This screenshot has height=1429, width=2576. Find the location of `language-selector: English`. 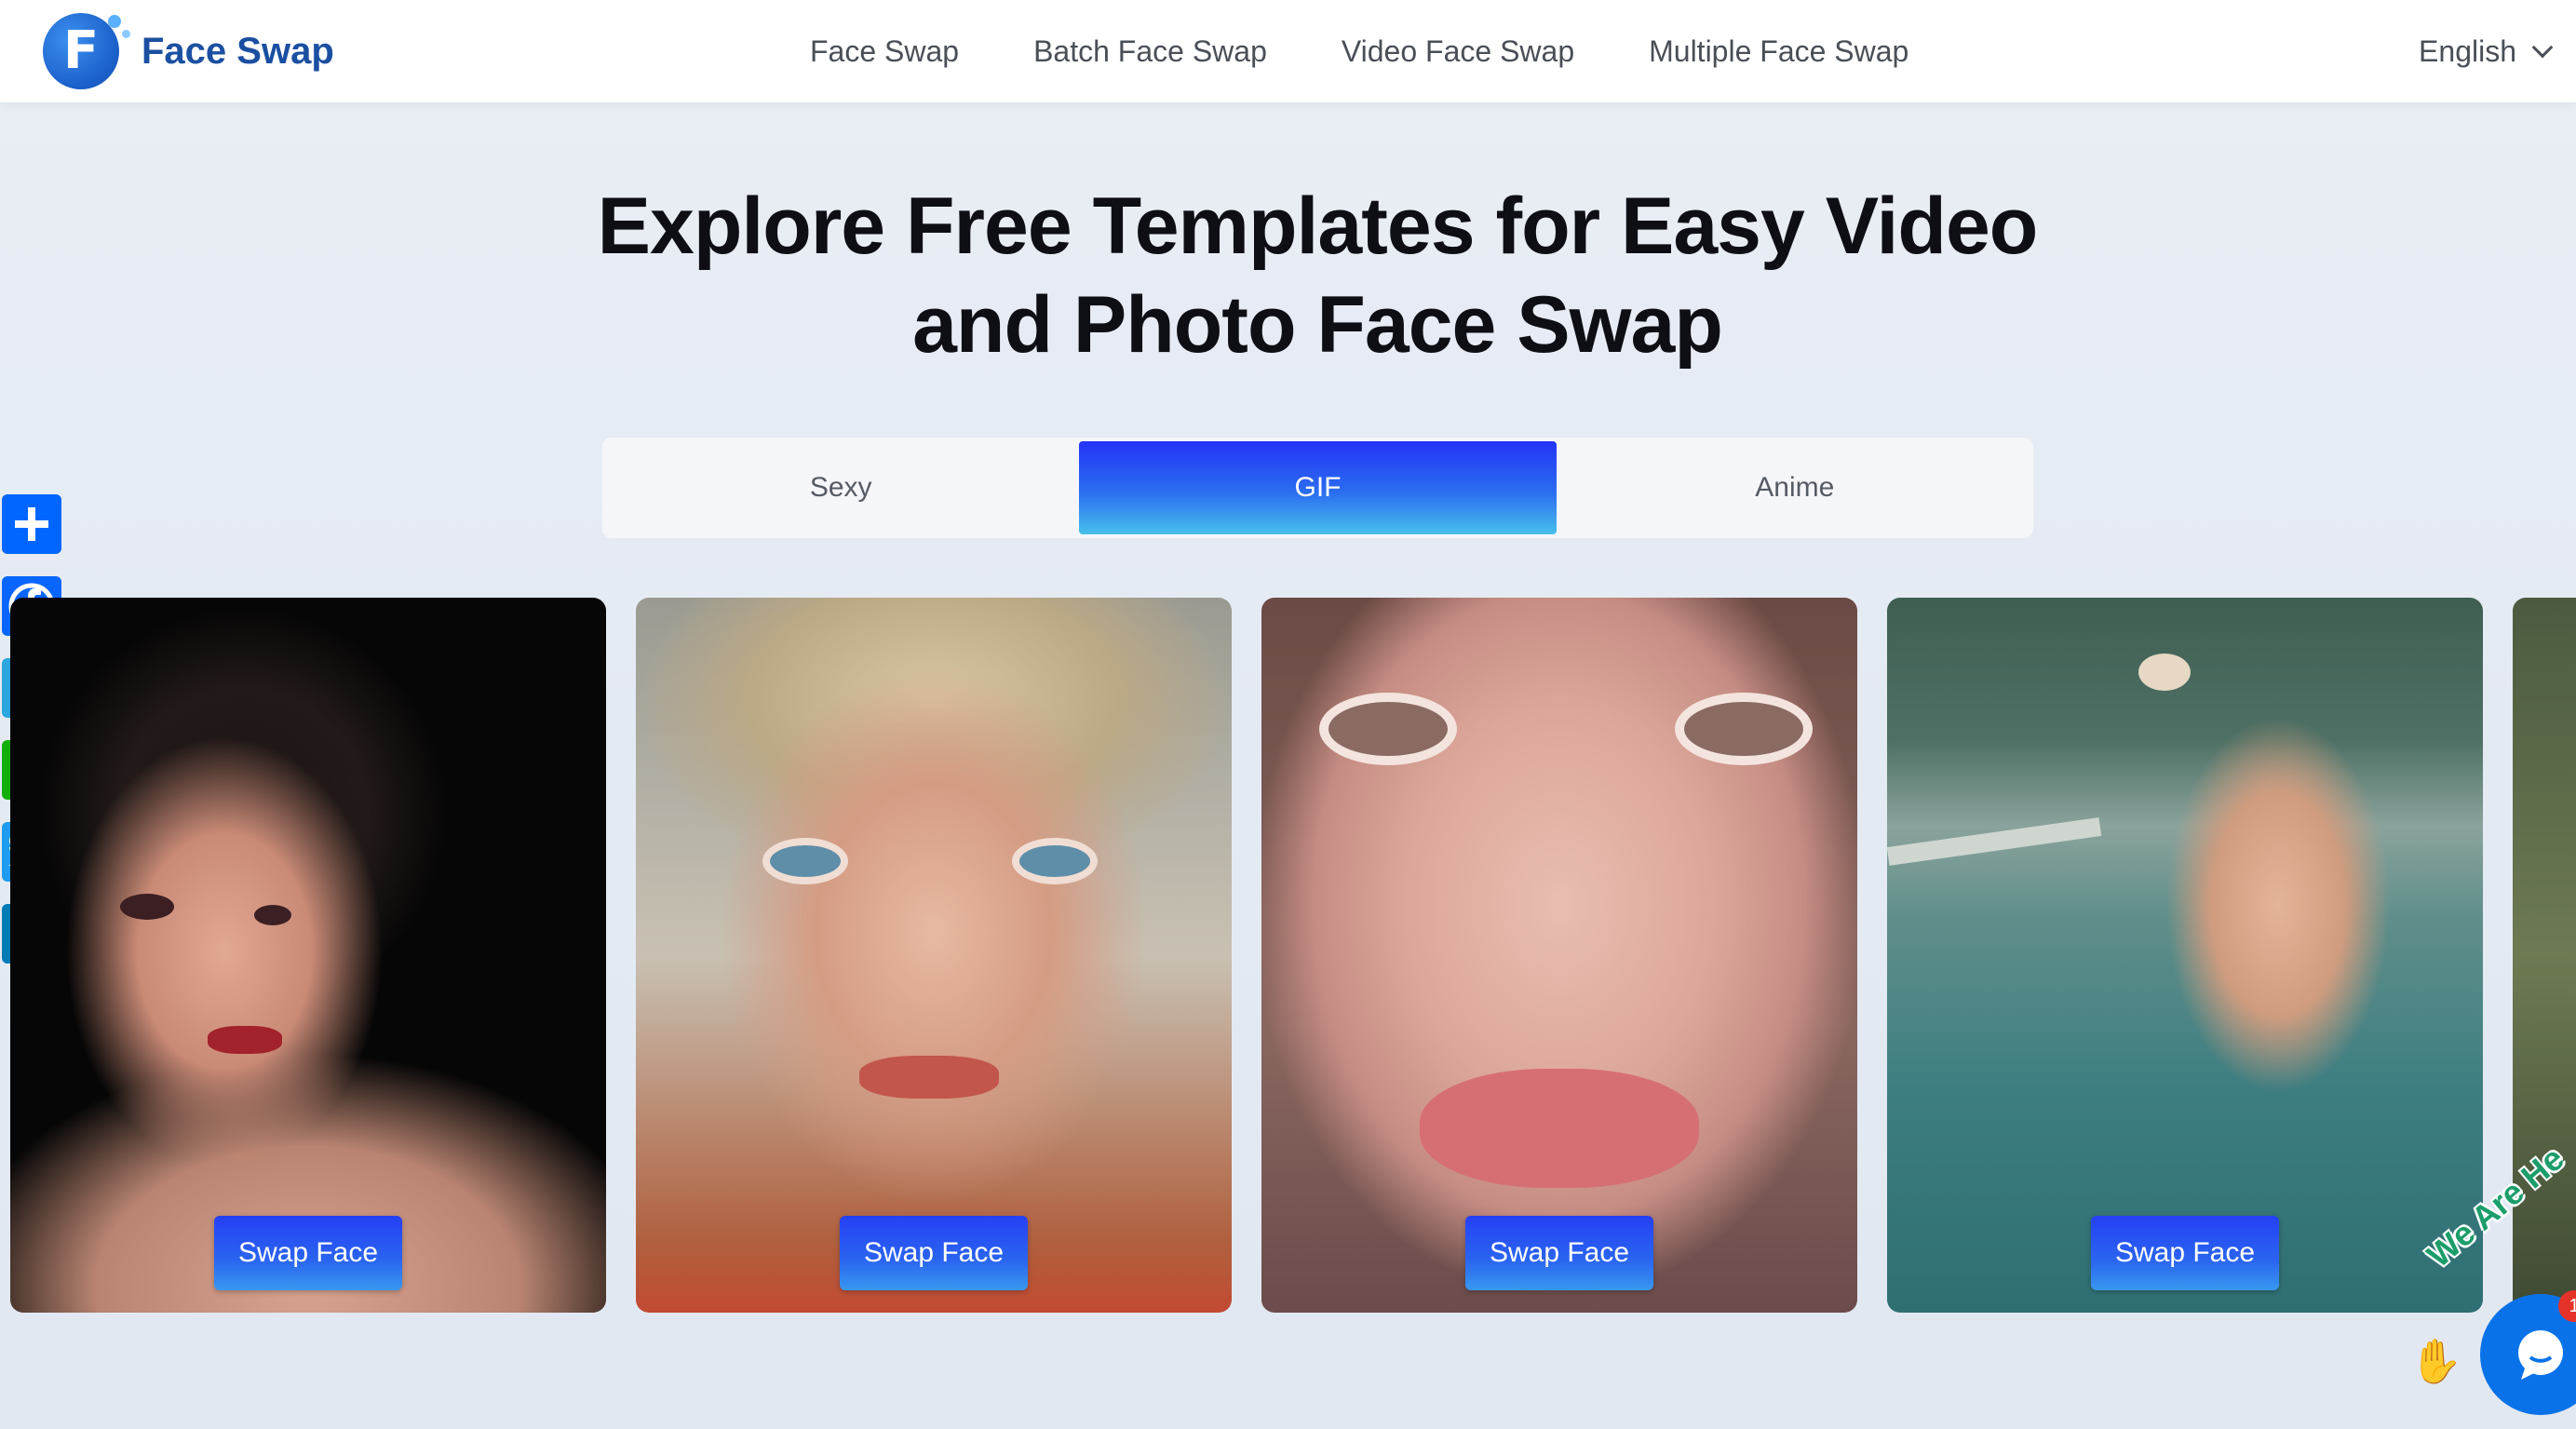

language-selector: English is located at coordinates (2486, 51).